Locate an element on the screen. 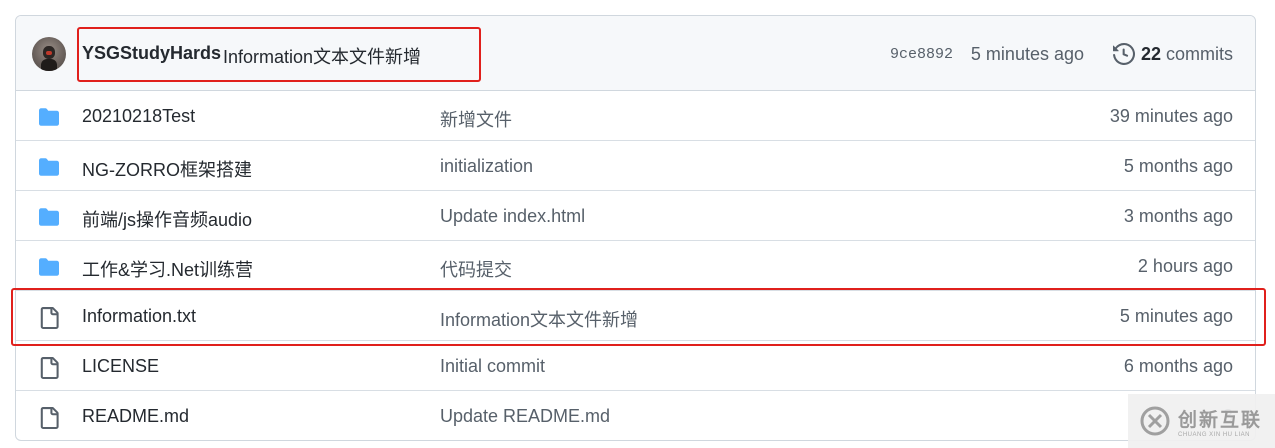 This screenshot has width=1275, height=448. watermark-logo-icon is located at coordinates (1155, 421).